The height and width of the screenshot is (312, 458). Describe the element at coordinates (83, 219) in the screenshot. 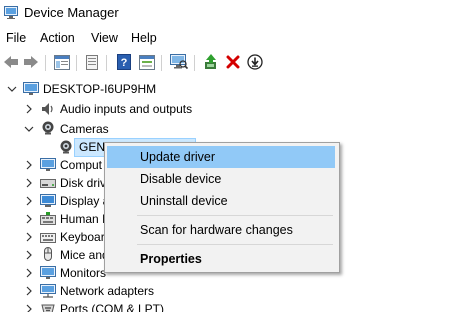

I see `tree-item-label: Human I` at that location.